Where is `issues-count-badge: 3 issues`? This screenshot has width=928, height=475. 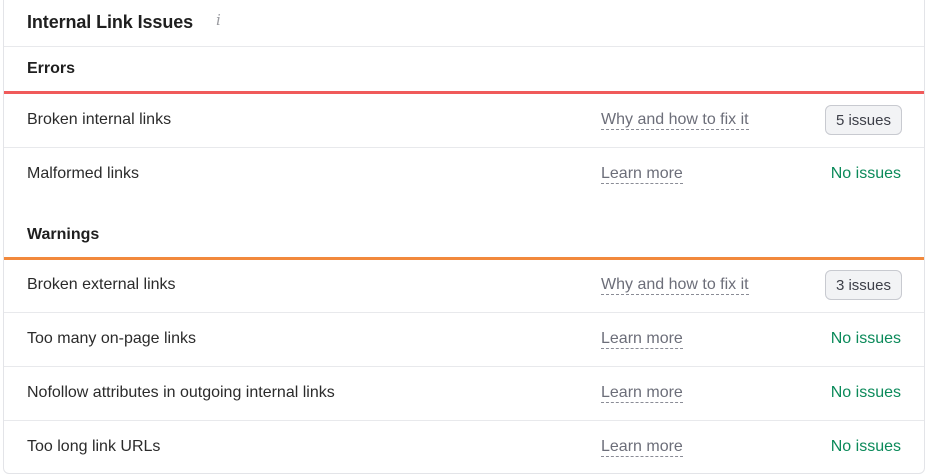 issues-count-badge: 3 issues is located at coordinates (863, 285).